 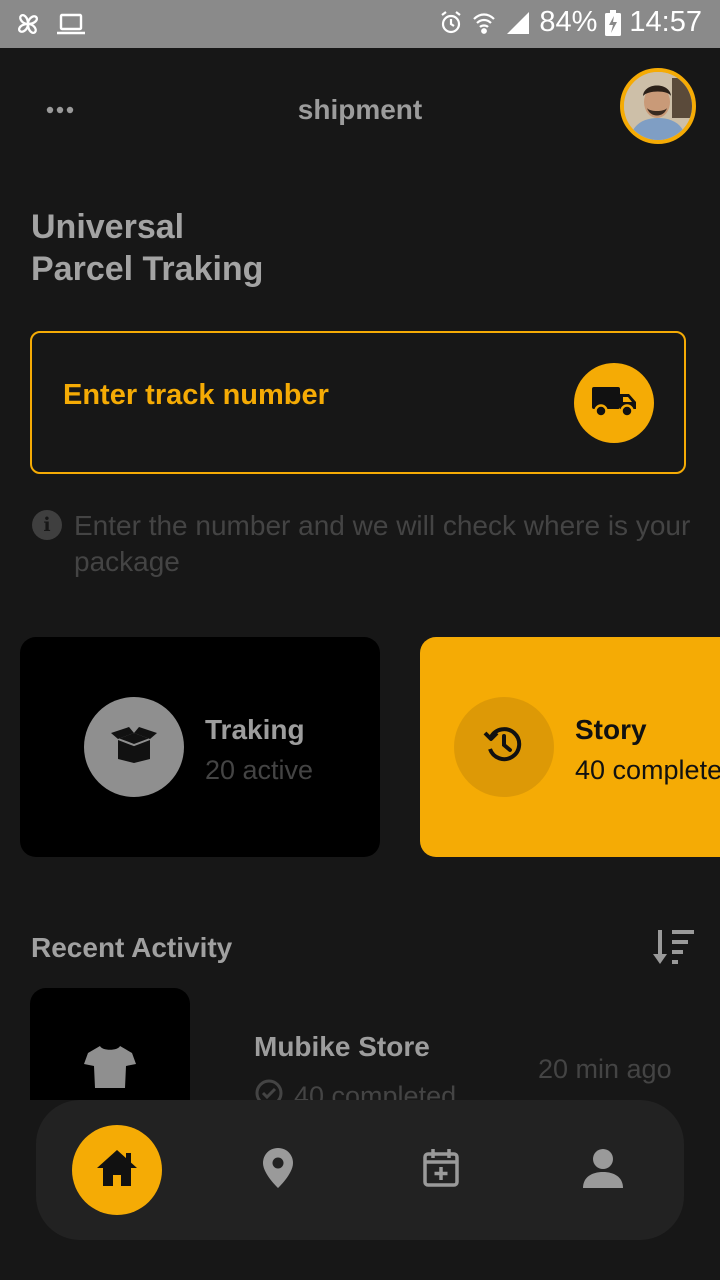 What do you see at coordinates (605, 1069) in the screenshot?
I see `activity-time: 20 min ago` at bounding box center [605, 1069].